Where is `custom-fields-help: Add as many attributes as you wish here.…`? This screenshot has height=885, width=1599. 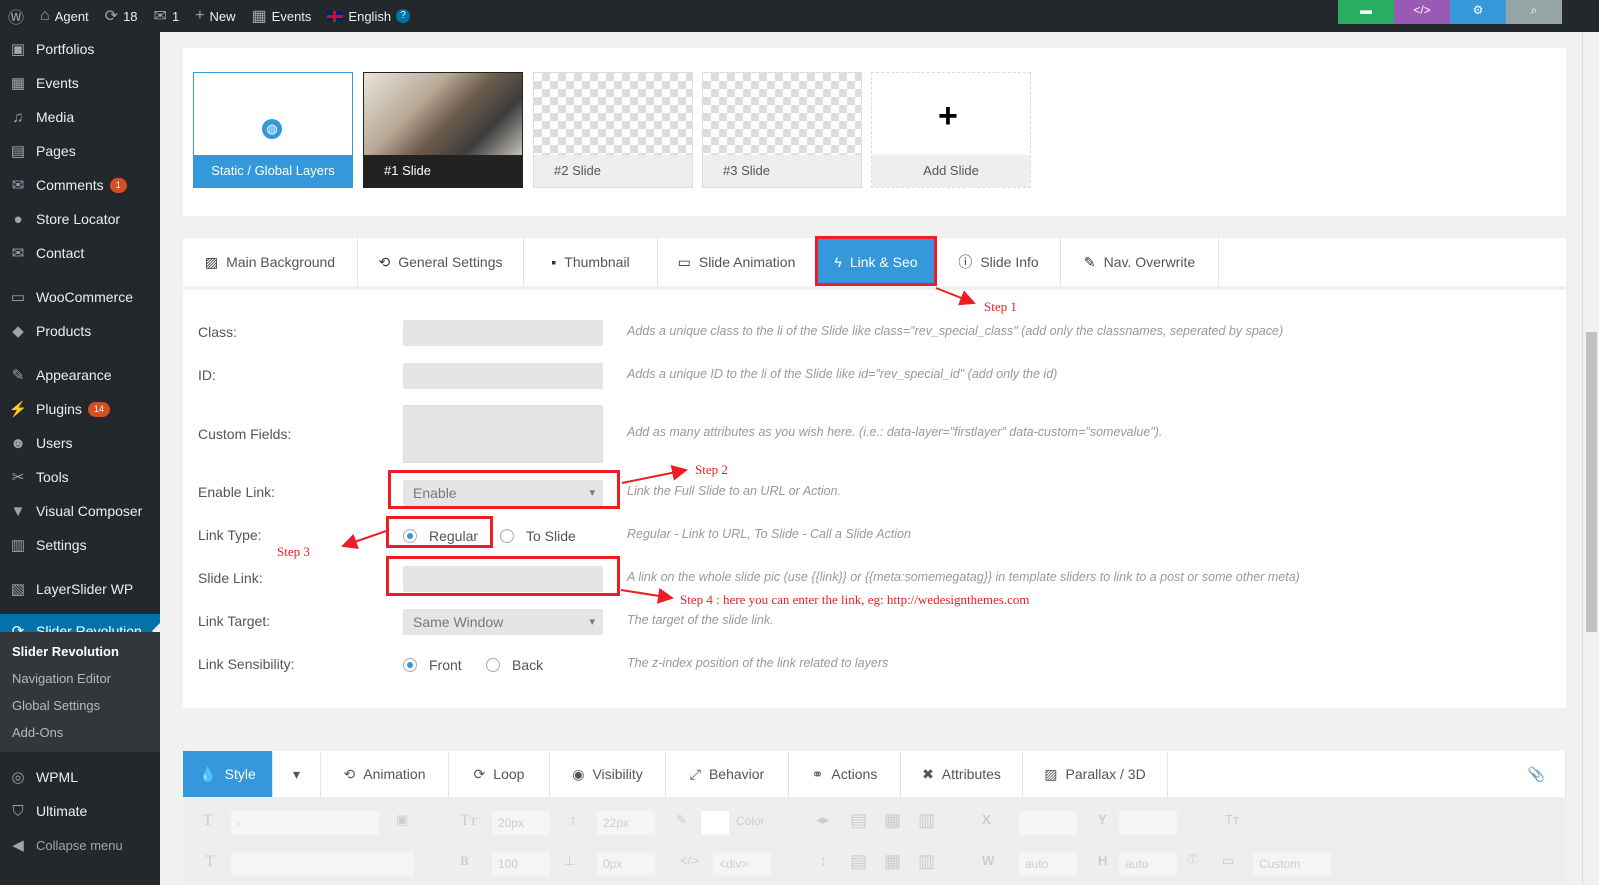 custom-fields-help: Add as many attributes as you wish here.… is located at coordinates (895, 432).